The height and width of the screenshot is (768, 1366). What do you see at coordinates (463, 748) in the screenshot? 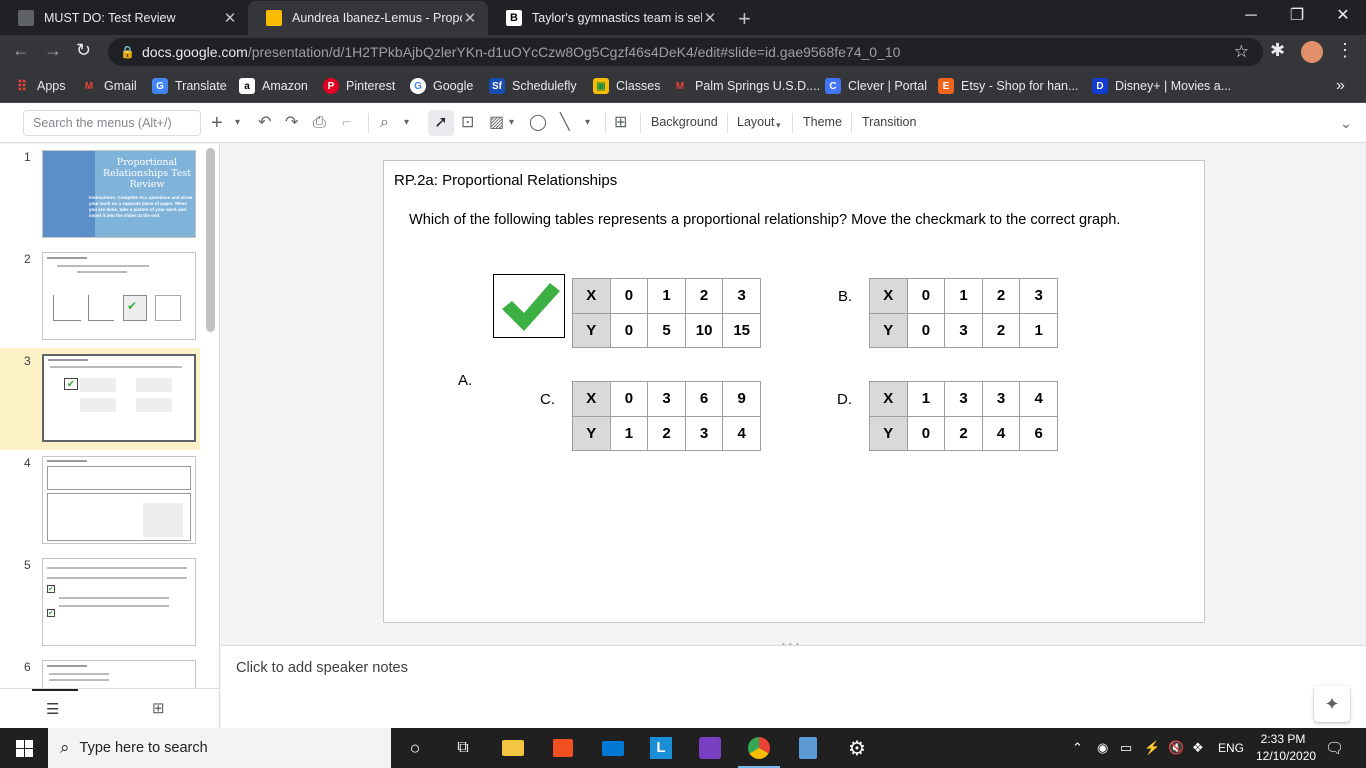
I see `task-view-icon: ⧉` at bounding box center [463, 748].